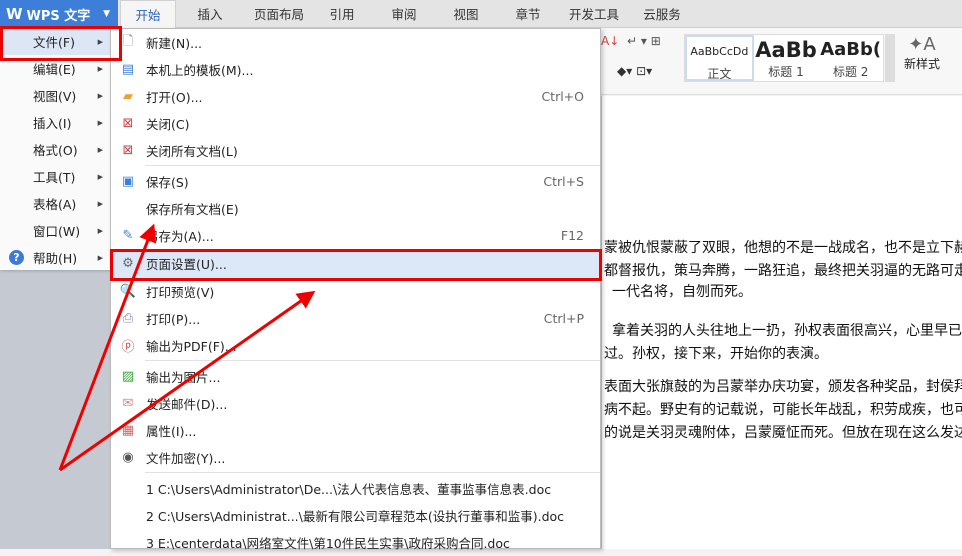  Describe the element at coordinates (187, 381) in the screenshot. I see `arrow-to-page-setup` at that location.